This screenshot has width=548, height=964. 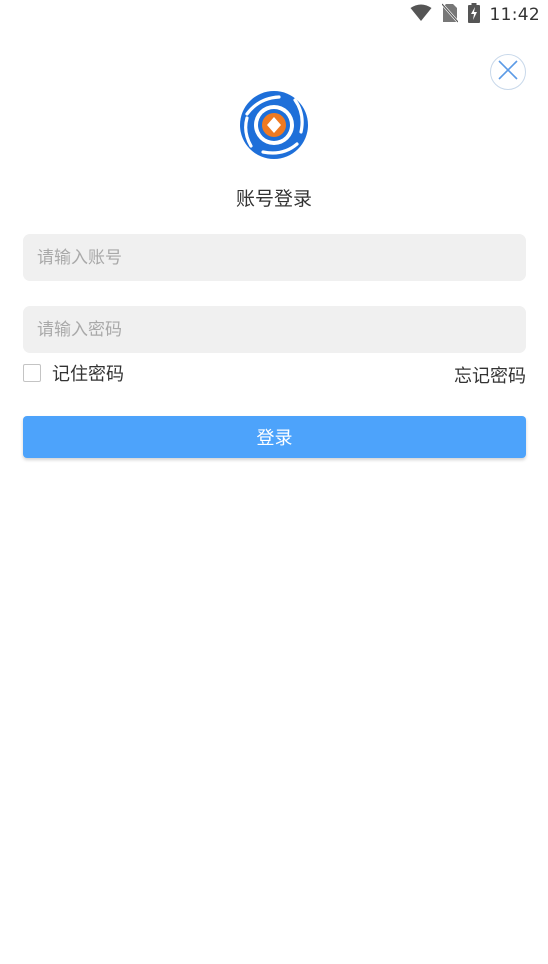 What do you see at coordinates (514, 15) in the screenshot?
I see `status-time: 11:42` at bounding box center [514, 15].